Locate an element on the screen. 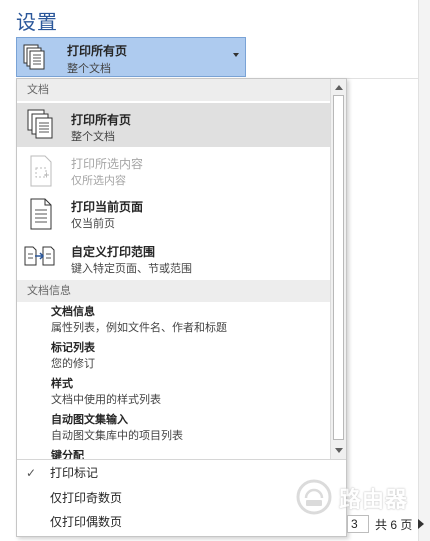  menu-item-subtitle: 键入特定页面、节或范围 is located at coordinates (131, 269).